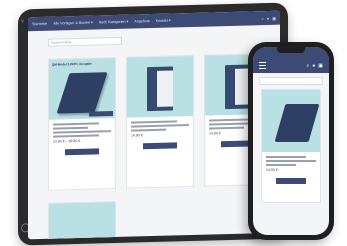 This screenshot has width=347, height=246. I want to click on product-image: QM-Modul 2.2025 | Ausgabe, so click(82, 88).